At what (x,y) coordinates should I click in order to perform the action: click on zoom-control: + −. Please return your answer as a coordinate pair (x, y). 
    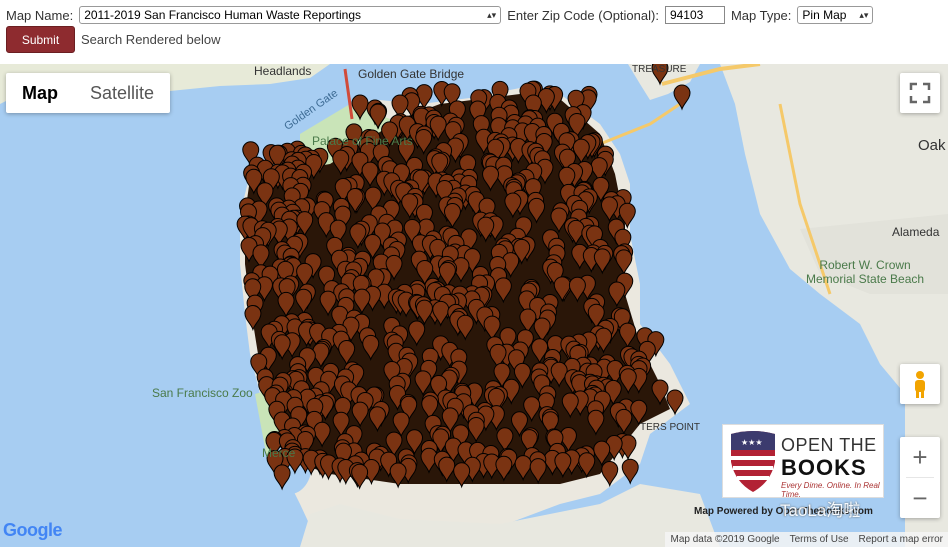
    Looking at the image, I should click on (920, 477).